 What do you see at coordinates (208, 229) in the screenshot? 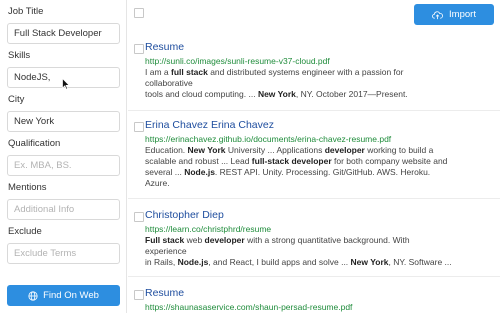
I see `result-url: https://learn.co/christphrd/resume` at bounding box center [208, 229].